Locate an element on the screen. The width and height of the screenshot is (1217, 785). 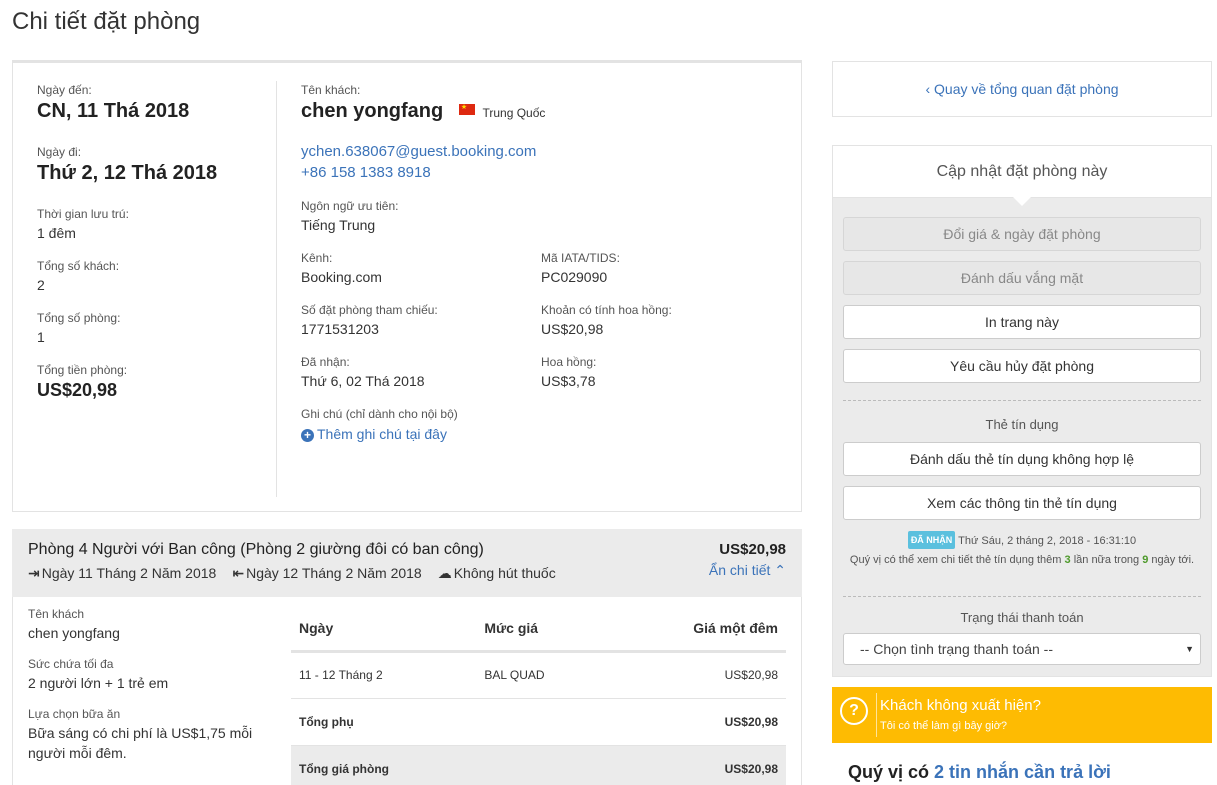
commissionable-label: Khoản có tính hoa hồng: is located at coordinates (606, 310).